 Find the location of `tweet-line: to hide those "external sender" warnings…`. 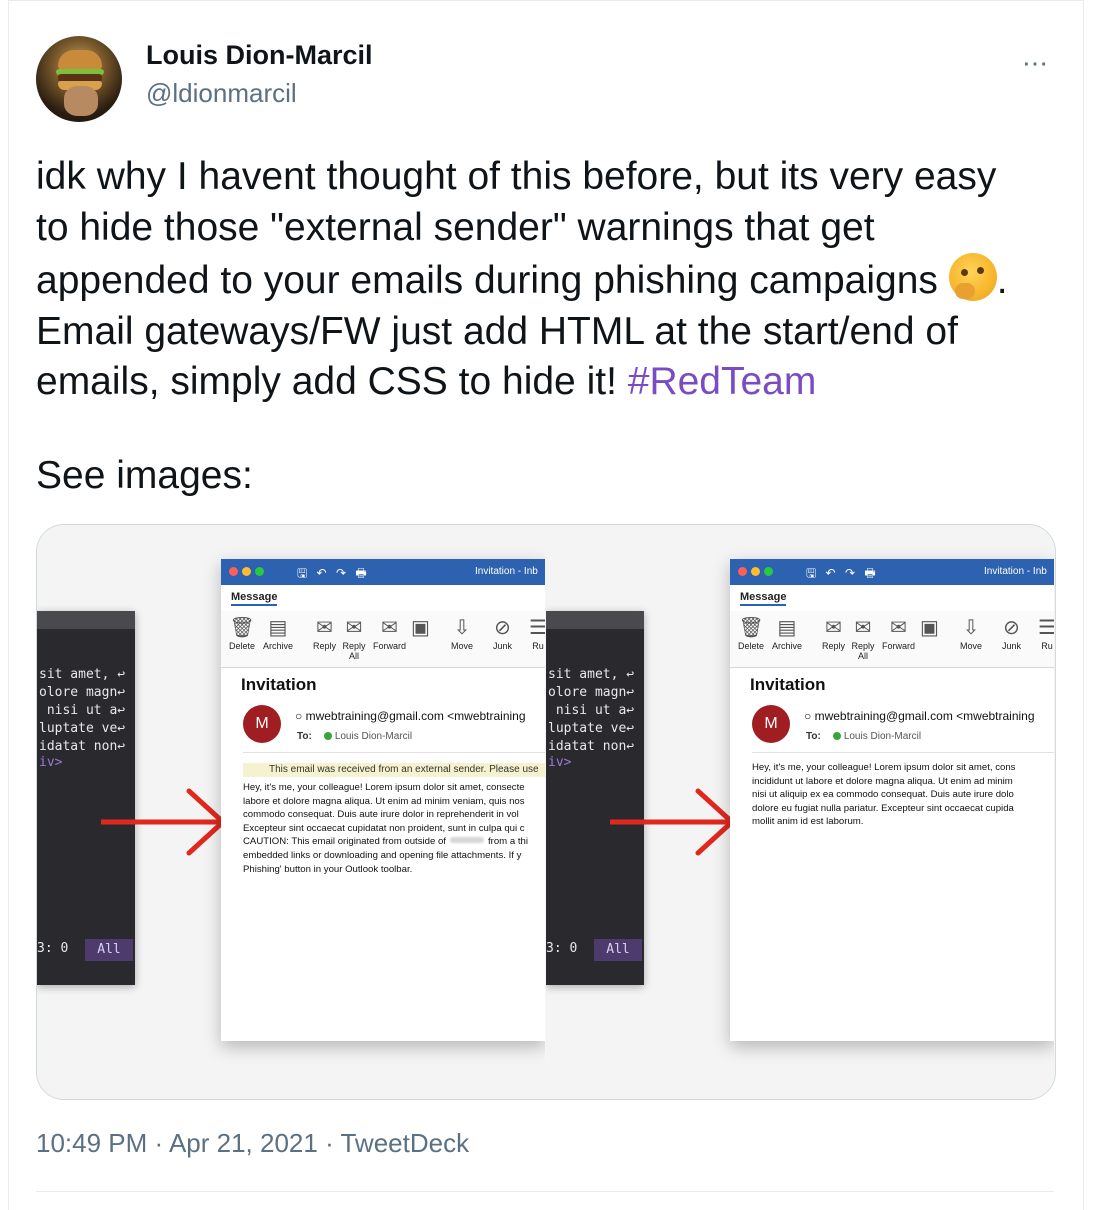

tweet-line: to hide those "external sender" warnings… is located at coordinates (455, 227).